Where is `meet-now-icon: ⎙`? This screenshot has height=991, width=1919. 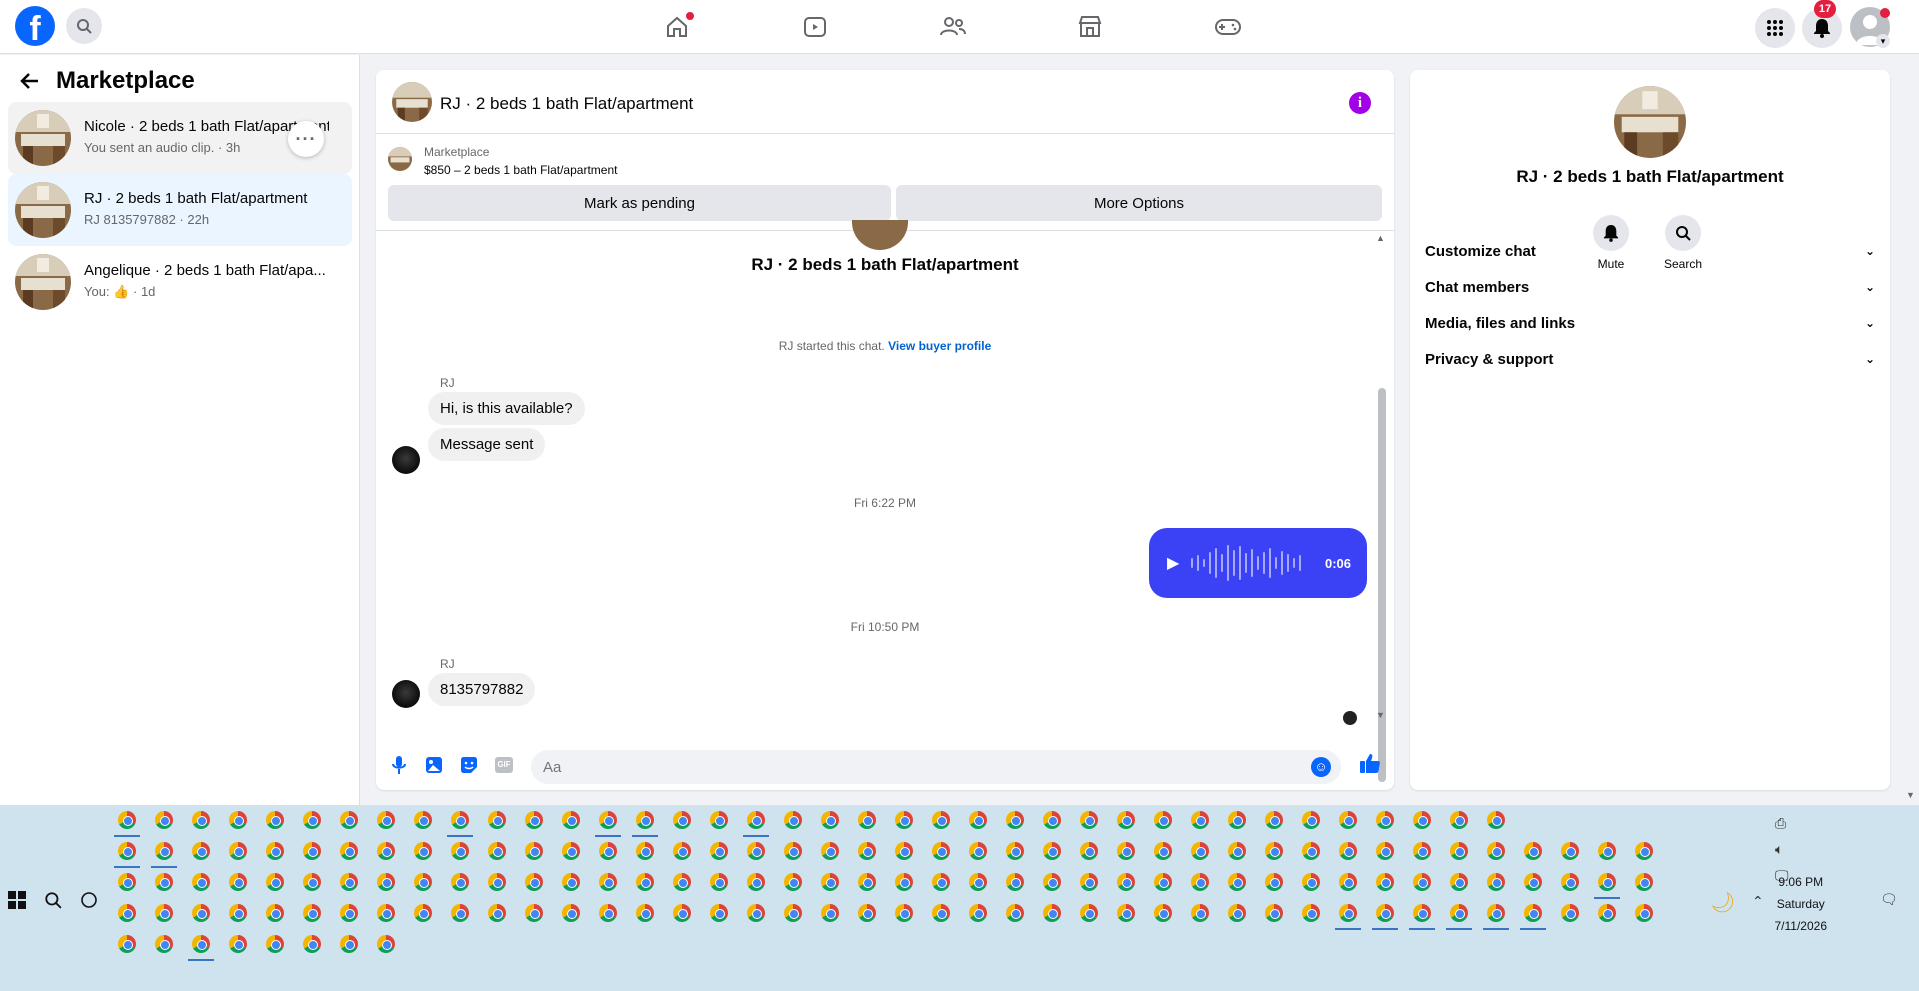
meet-now-icon: ⎙ is located at coordinates (1780, 823).